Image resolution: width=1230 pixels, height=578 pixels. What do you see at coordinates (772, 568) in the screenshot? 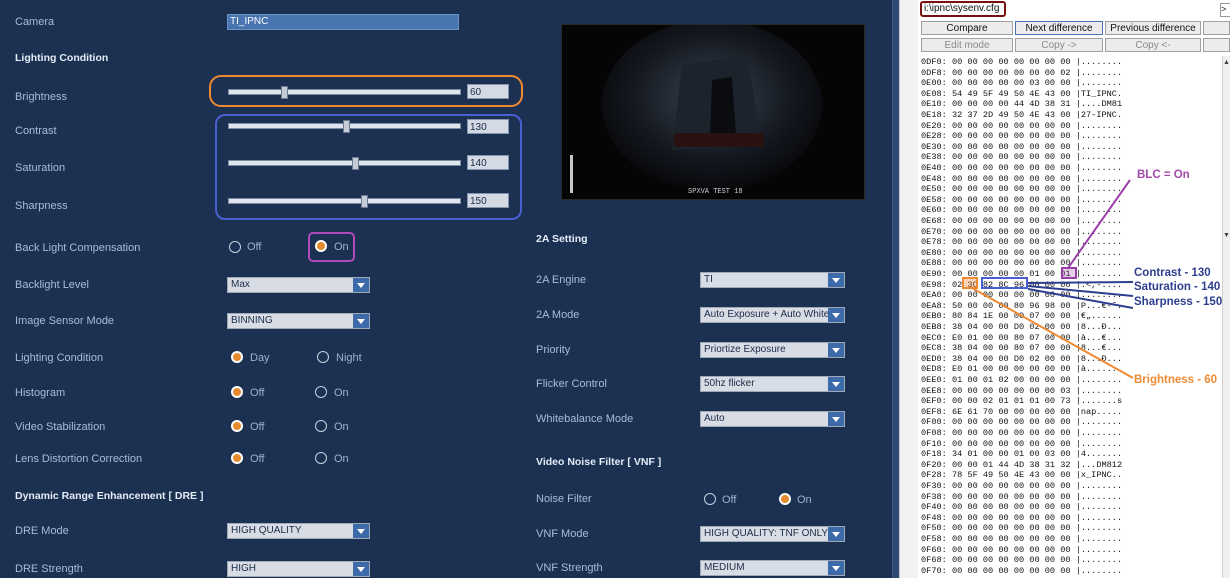
I see `vnf-strength-select: MEDIUM` at bounding box center [772, 568].